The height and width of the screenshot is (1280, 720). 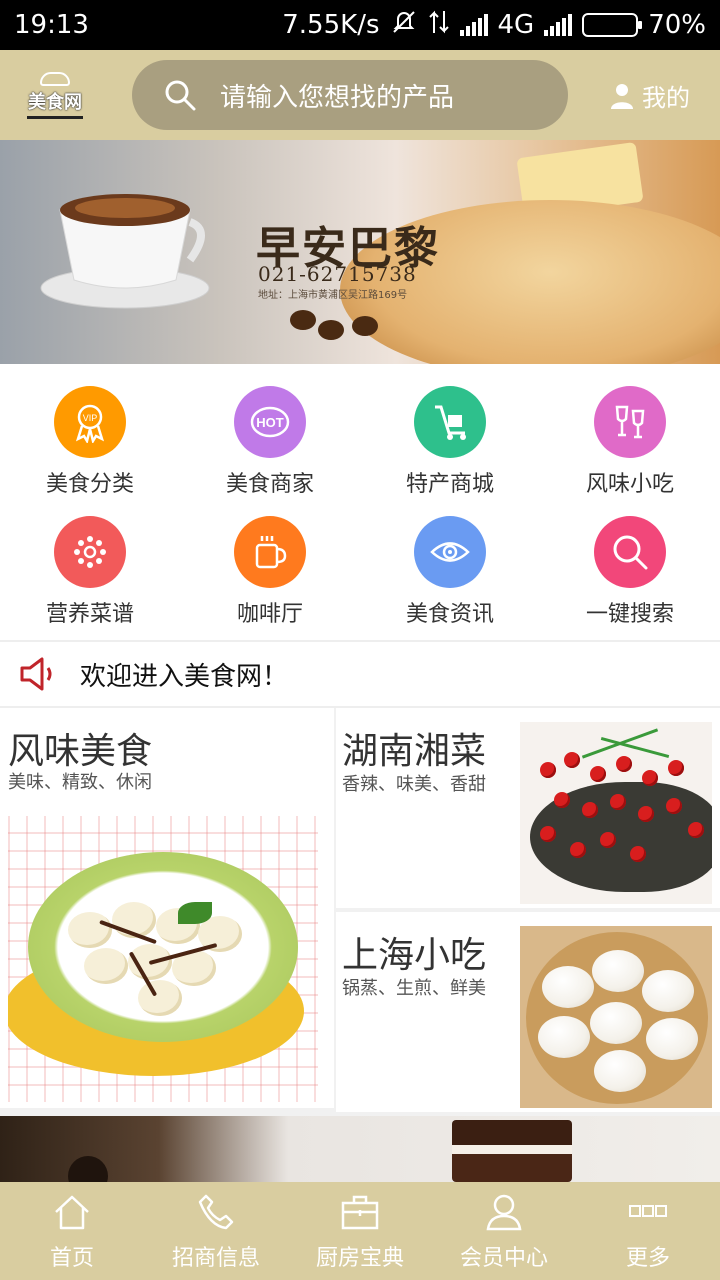 What do you see at coordinates (360, 674) in the screenshot?
I see `notice-bar: 欢迎进入美食网！` at bounding box center [360, 674].